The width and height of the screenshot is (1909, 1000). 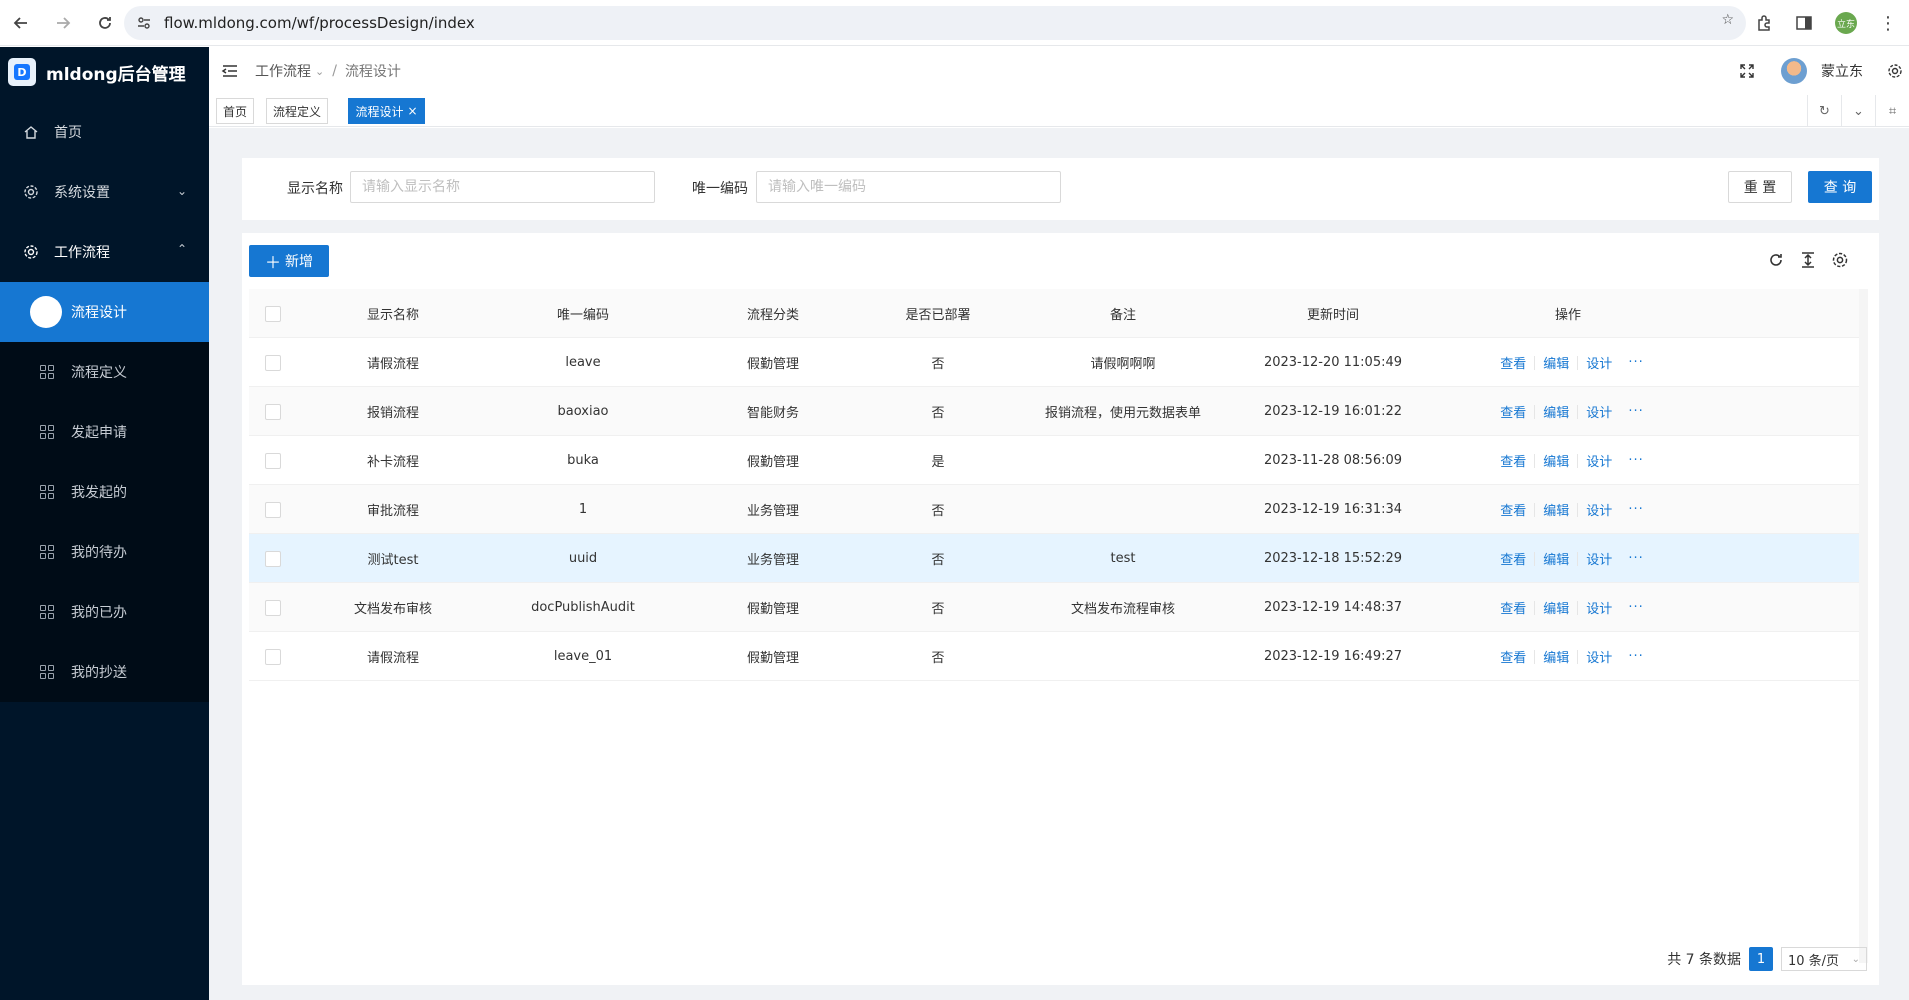 I want to click on add-button-label: 新增, so click(x=299, y=262).